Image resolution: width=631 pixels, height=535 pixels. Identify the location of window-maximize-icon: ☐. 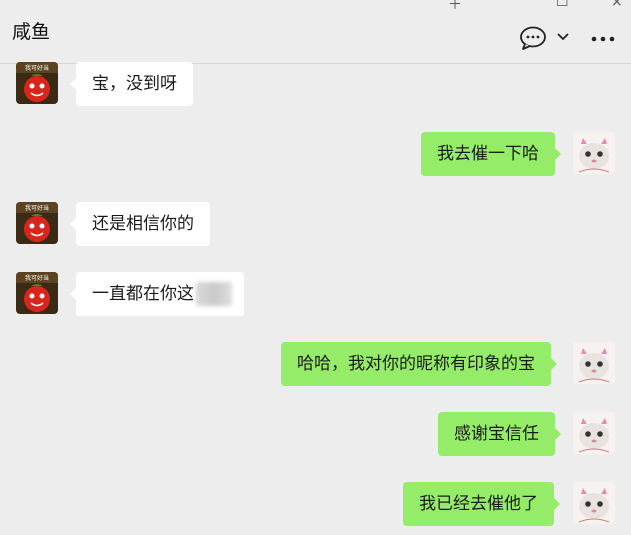
(562, 5).